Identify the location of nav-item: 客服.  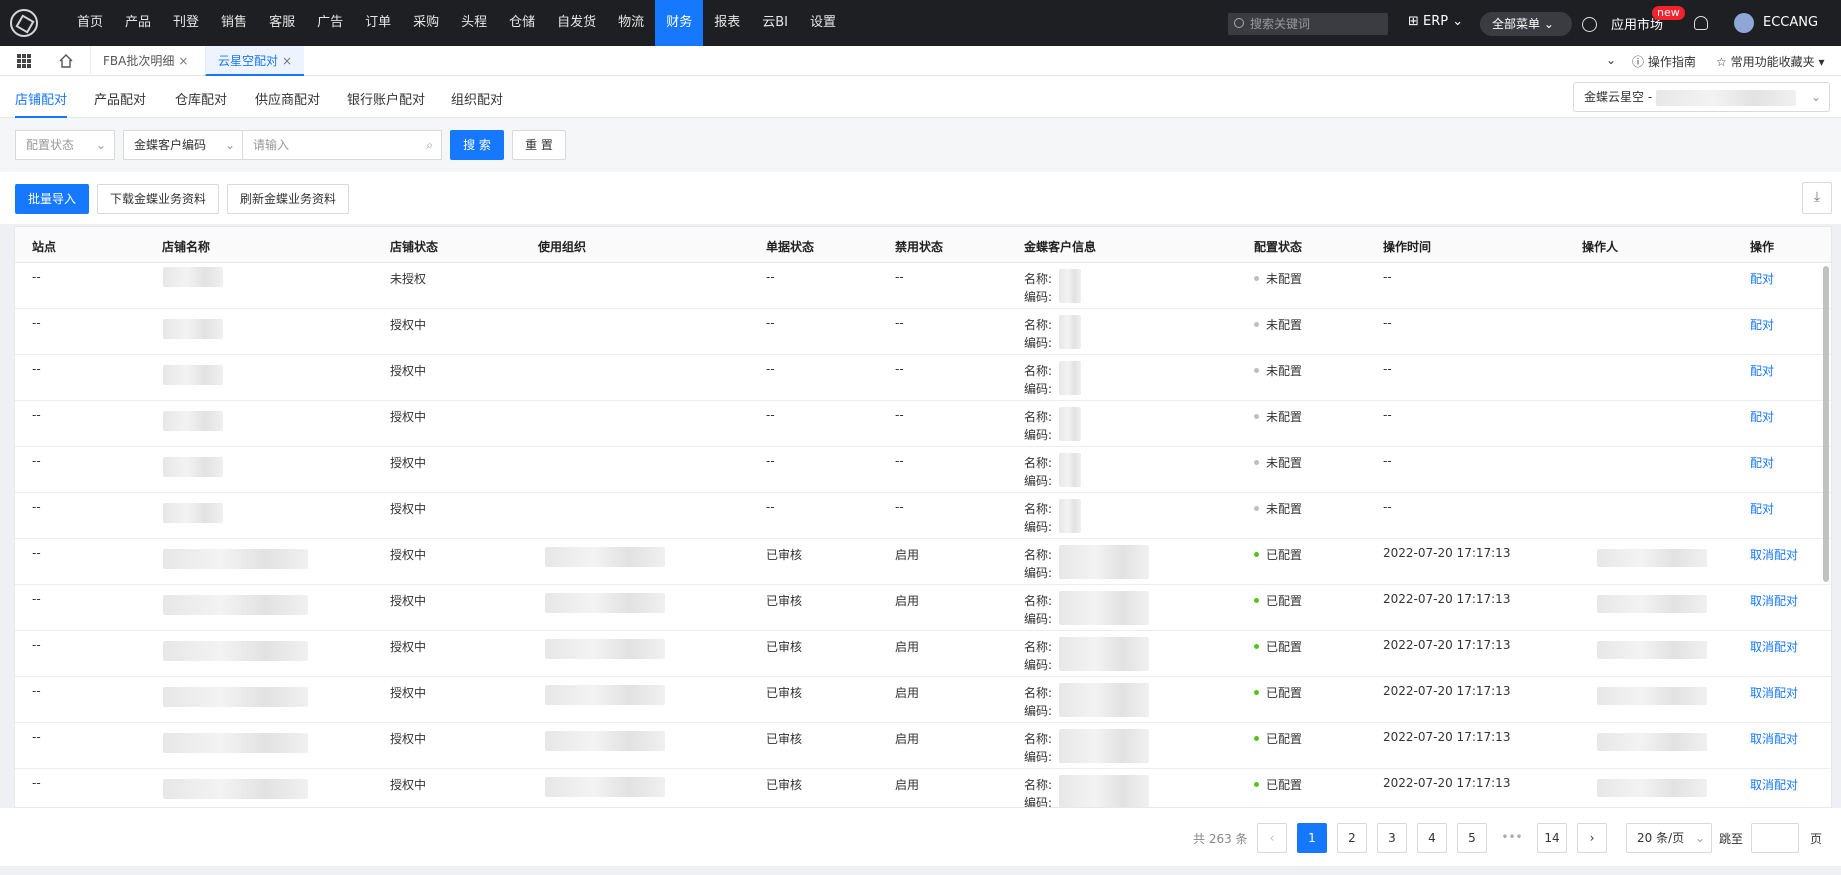
(282, 23).